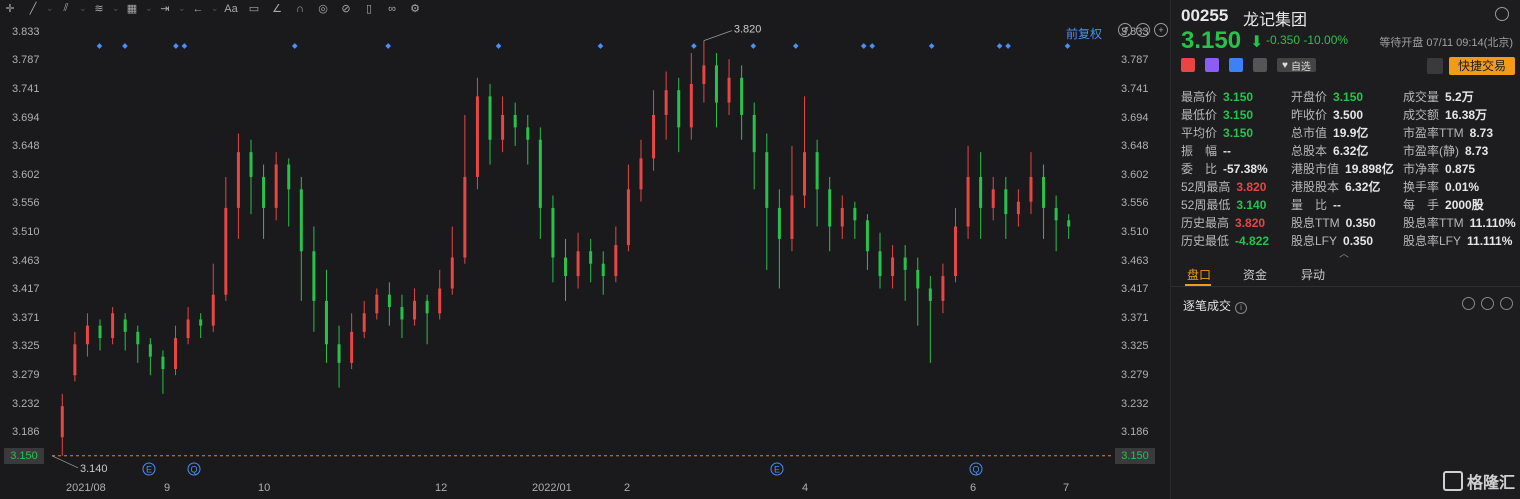  What do you see at coordinates (1351, 133) in the screenshot?
I see `stat-value: 19.9亿` at bounding box center [1351, 133].